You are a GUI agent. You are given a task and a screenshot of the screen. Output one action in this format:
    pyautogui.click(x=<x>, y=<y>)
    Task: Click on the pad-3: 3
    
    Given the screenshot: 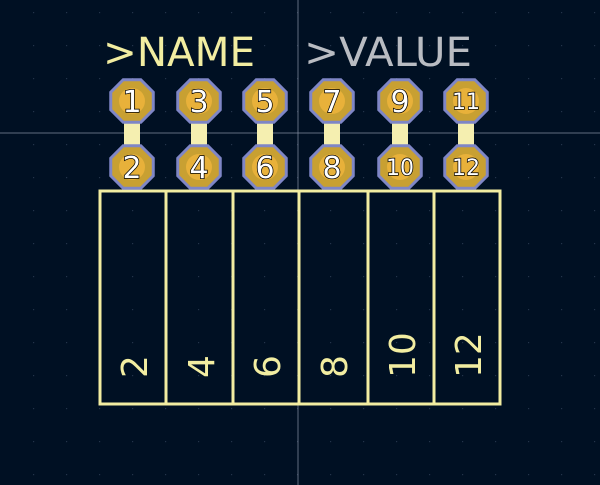 What is the action you would take?
    pyautogui.click(x=199, y=101)
    